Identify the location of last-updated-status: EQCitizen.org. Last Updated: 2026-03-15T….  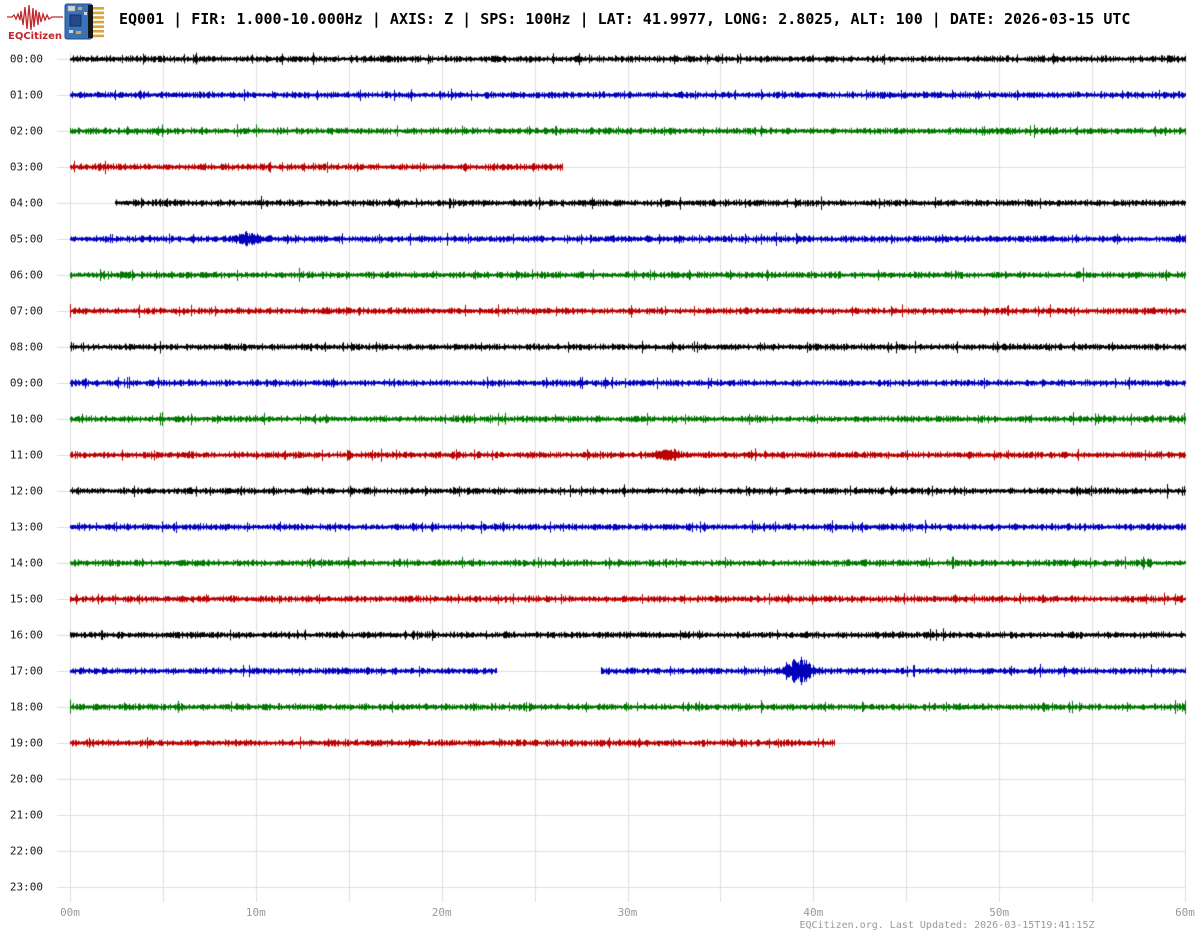
(947, 925).